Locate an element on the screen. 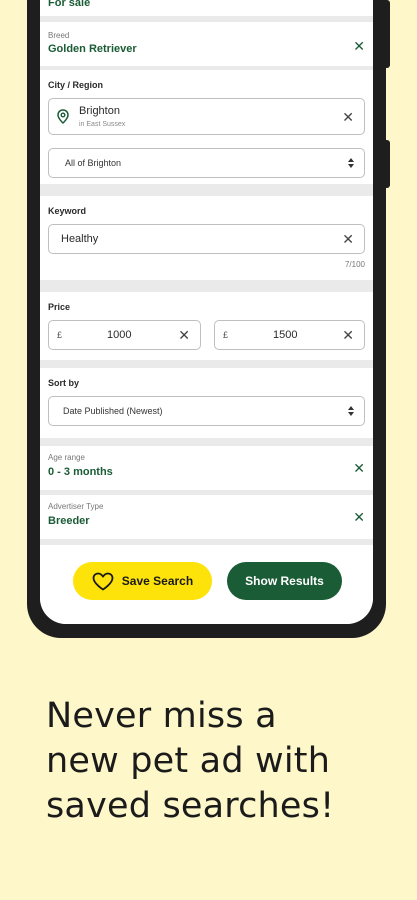 The width and height of the screenshot is (417, 900). price-min-input: £ 1000 ✕ is located at coordinates (124, 335).